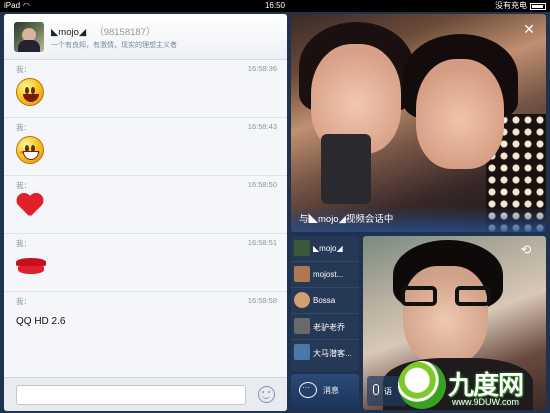 Image resolution: width=550 pixels, height=413 pixels. What do you see at coordinates (41, 321) in the screenshot?
I see `message-text: QQ HD 2.6` at bounding box center [41, 321].